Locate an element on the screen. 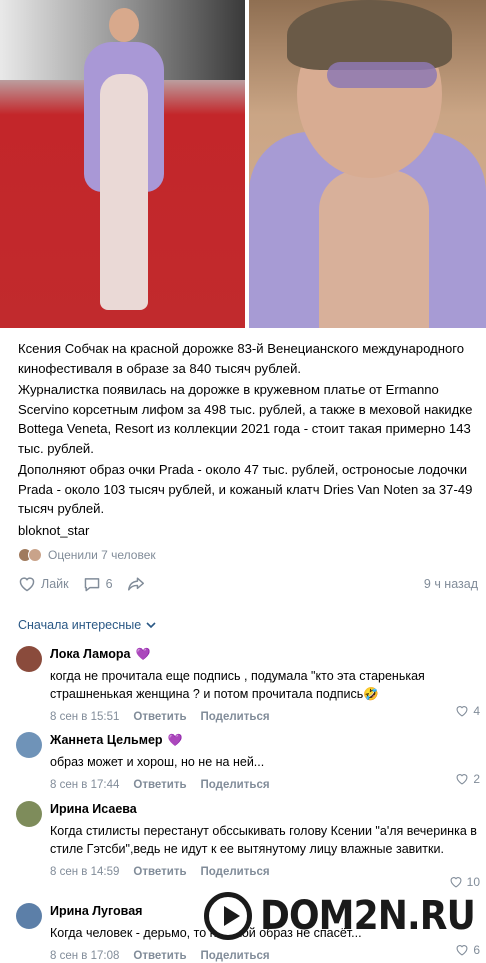  like-label: Лайк is located at coordinates (55, 584).